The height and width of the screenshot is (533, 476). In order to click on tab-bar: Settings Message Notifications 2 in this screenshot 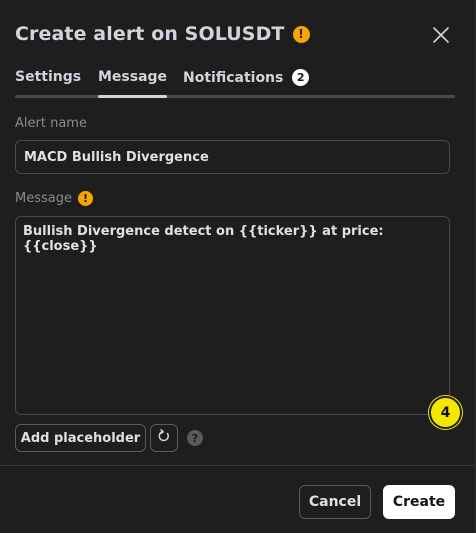, I will do `click(235, 82)`.